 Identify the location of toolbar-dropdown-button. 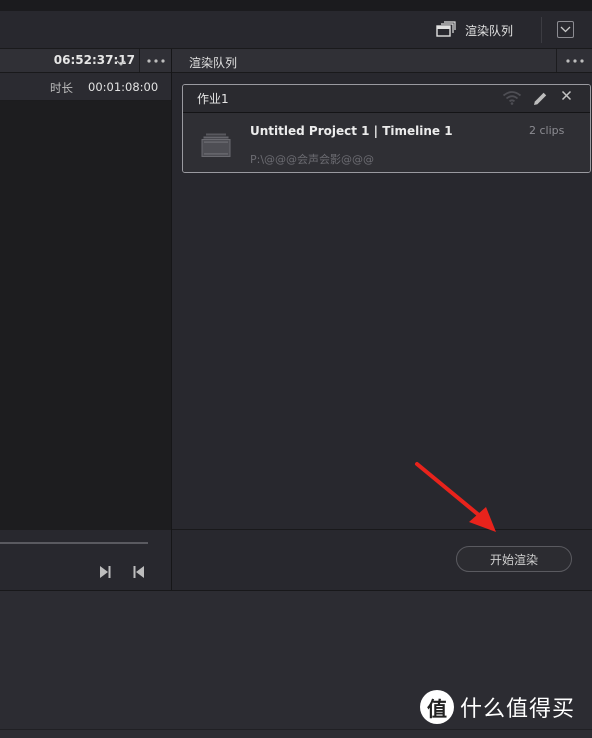
(565, 29).